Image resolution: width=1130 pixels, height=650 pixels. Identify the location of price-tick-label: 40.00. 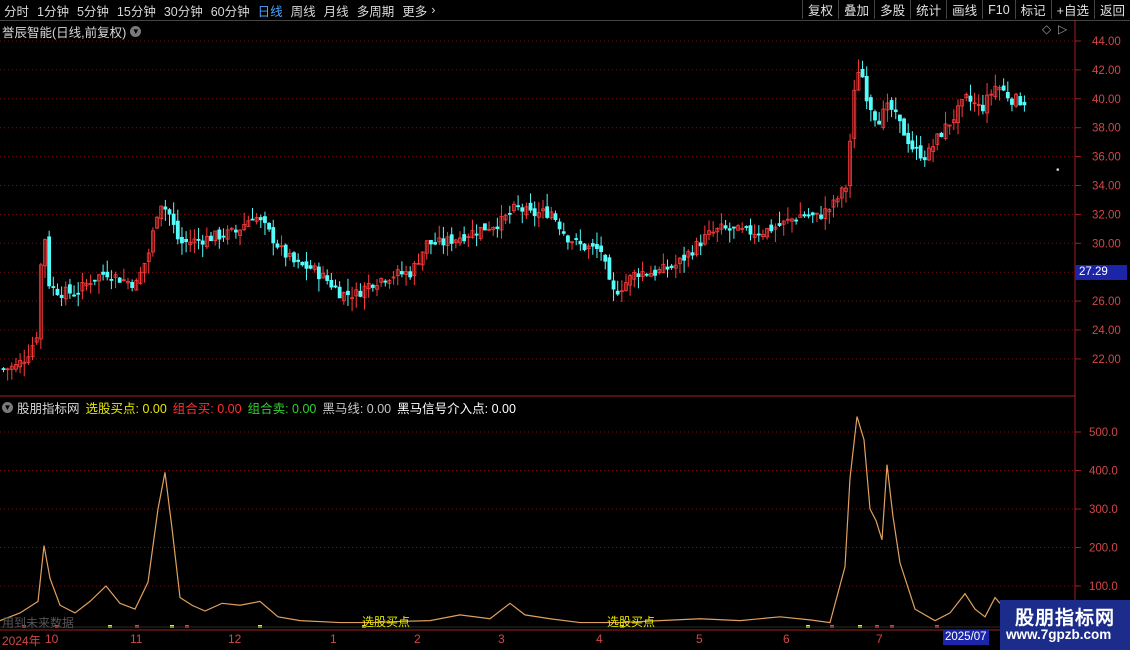
(1106, 100).